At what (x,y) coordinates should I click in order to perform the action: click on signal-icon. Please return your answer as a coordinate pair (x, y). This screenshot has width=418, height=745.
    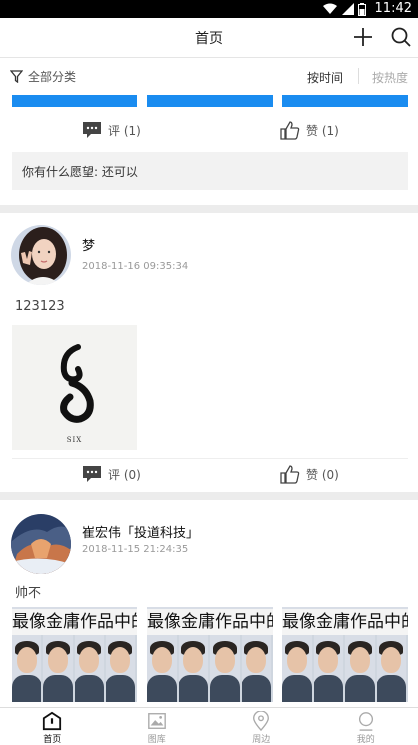
    Looking at the image, I should click on (348, 9).